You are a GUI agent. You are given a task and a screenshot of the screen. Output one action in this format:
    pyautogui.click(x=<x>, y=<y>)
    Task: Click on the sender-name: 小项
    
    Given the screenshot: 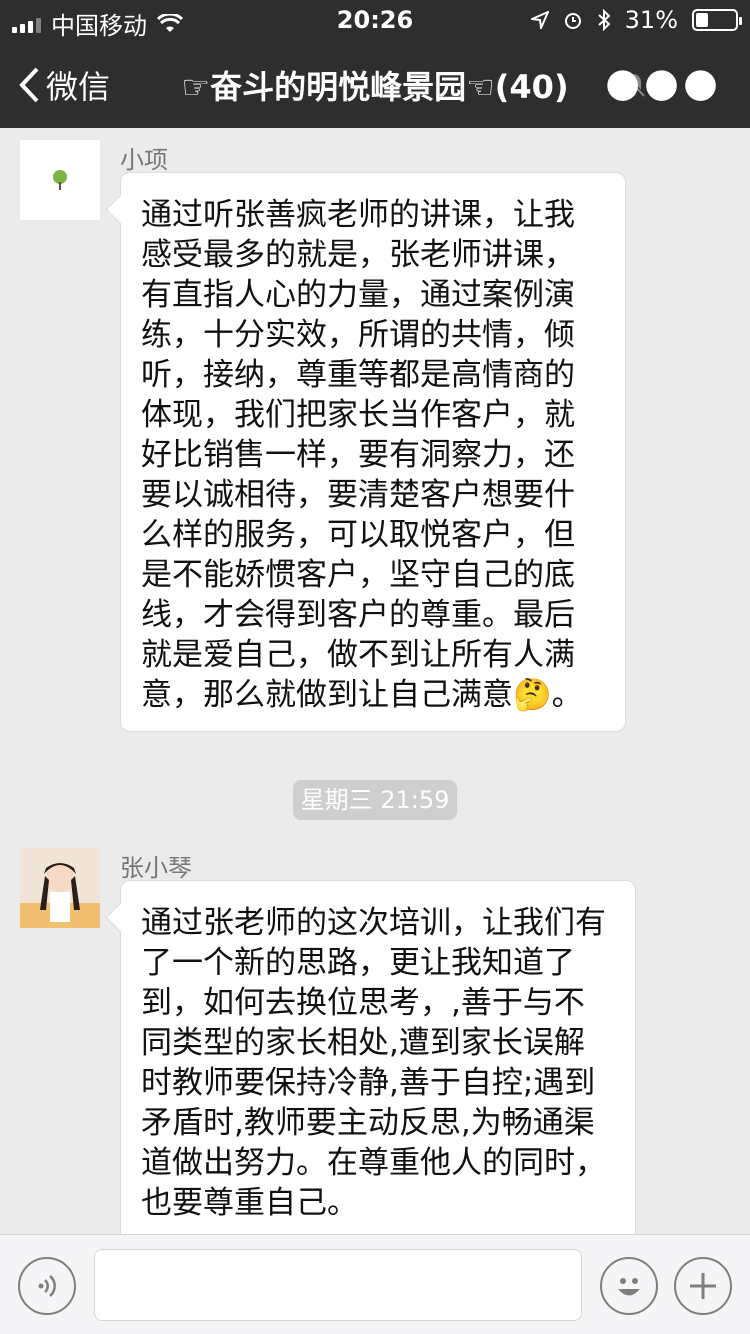 What is the action you would take?
    pyautogui.click(x=144, y=160)
    